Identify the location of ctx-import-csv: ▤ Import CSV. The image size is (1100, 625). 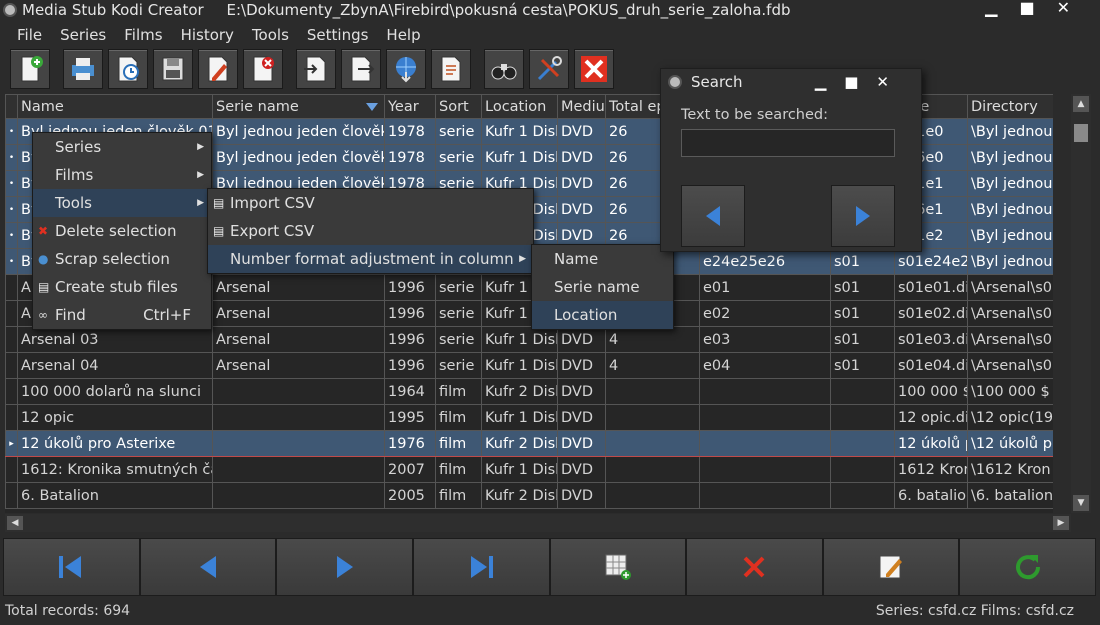
(370, 203).